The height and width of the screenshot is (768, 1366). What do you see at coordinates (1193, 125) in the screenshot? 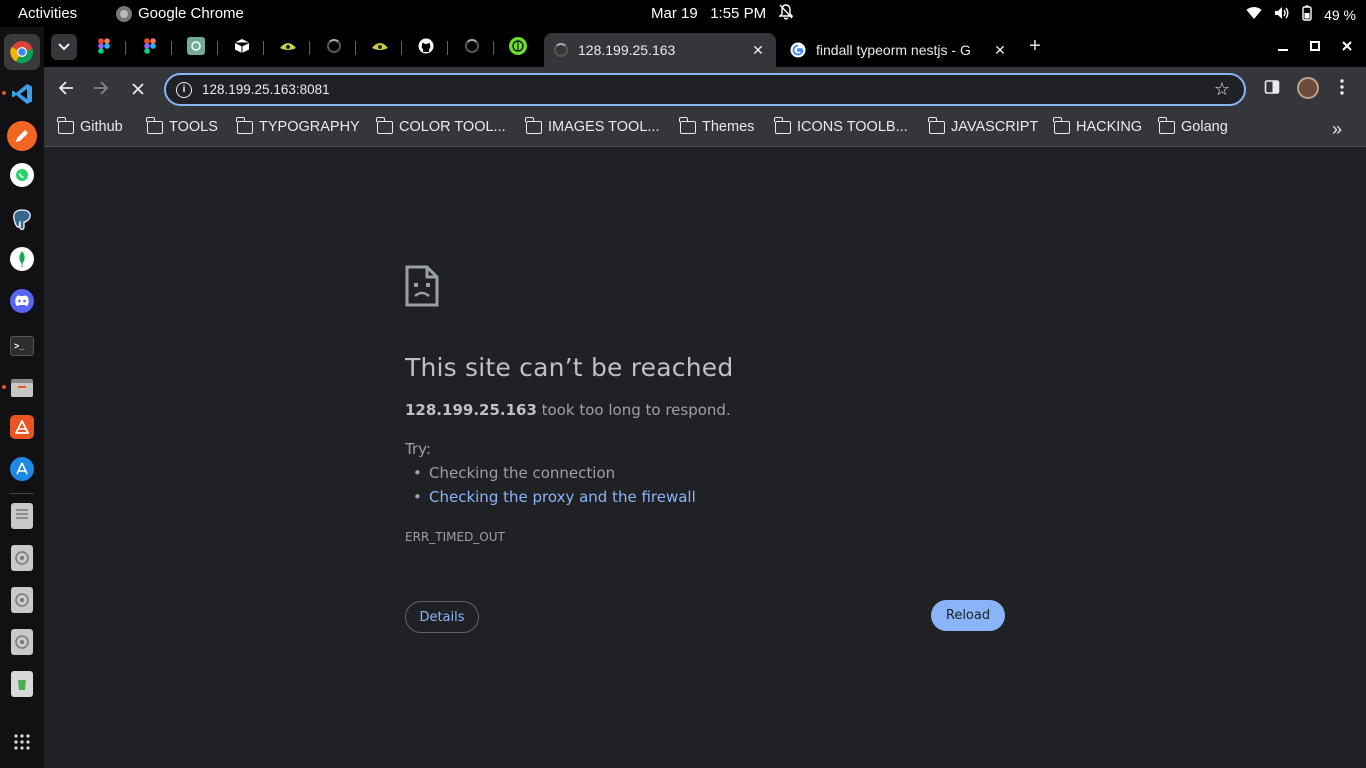
I see `bookmark-folder: Golang` at bounding box center [1193, 125].